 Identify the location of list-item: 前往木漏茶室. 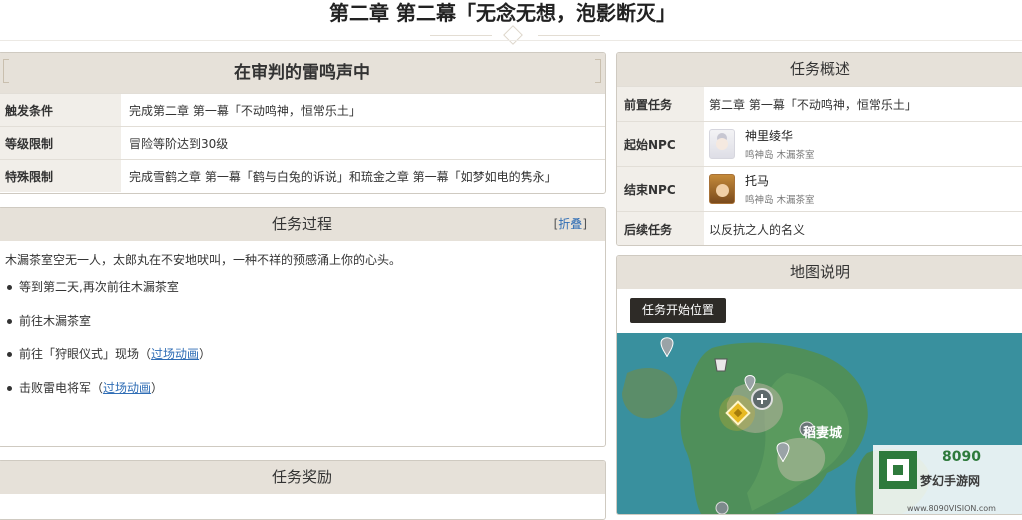
(306, 322).